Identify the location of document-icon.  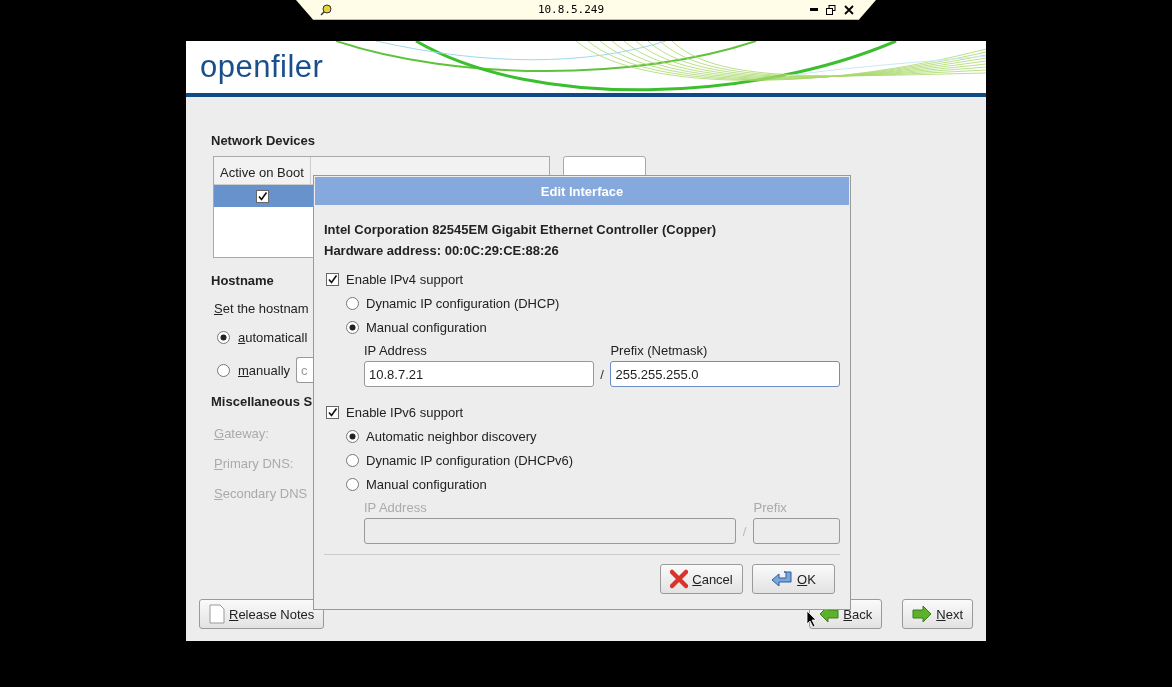
(217, 614).